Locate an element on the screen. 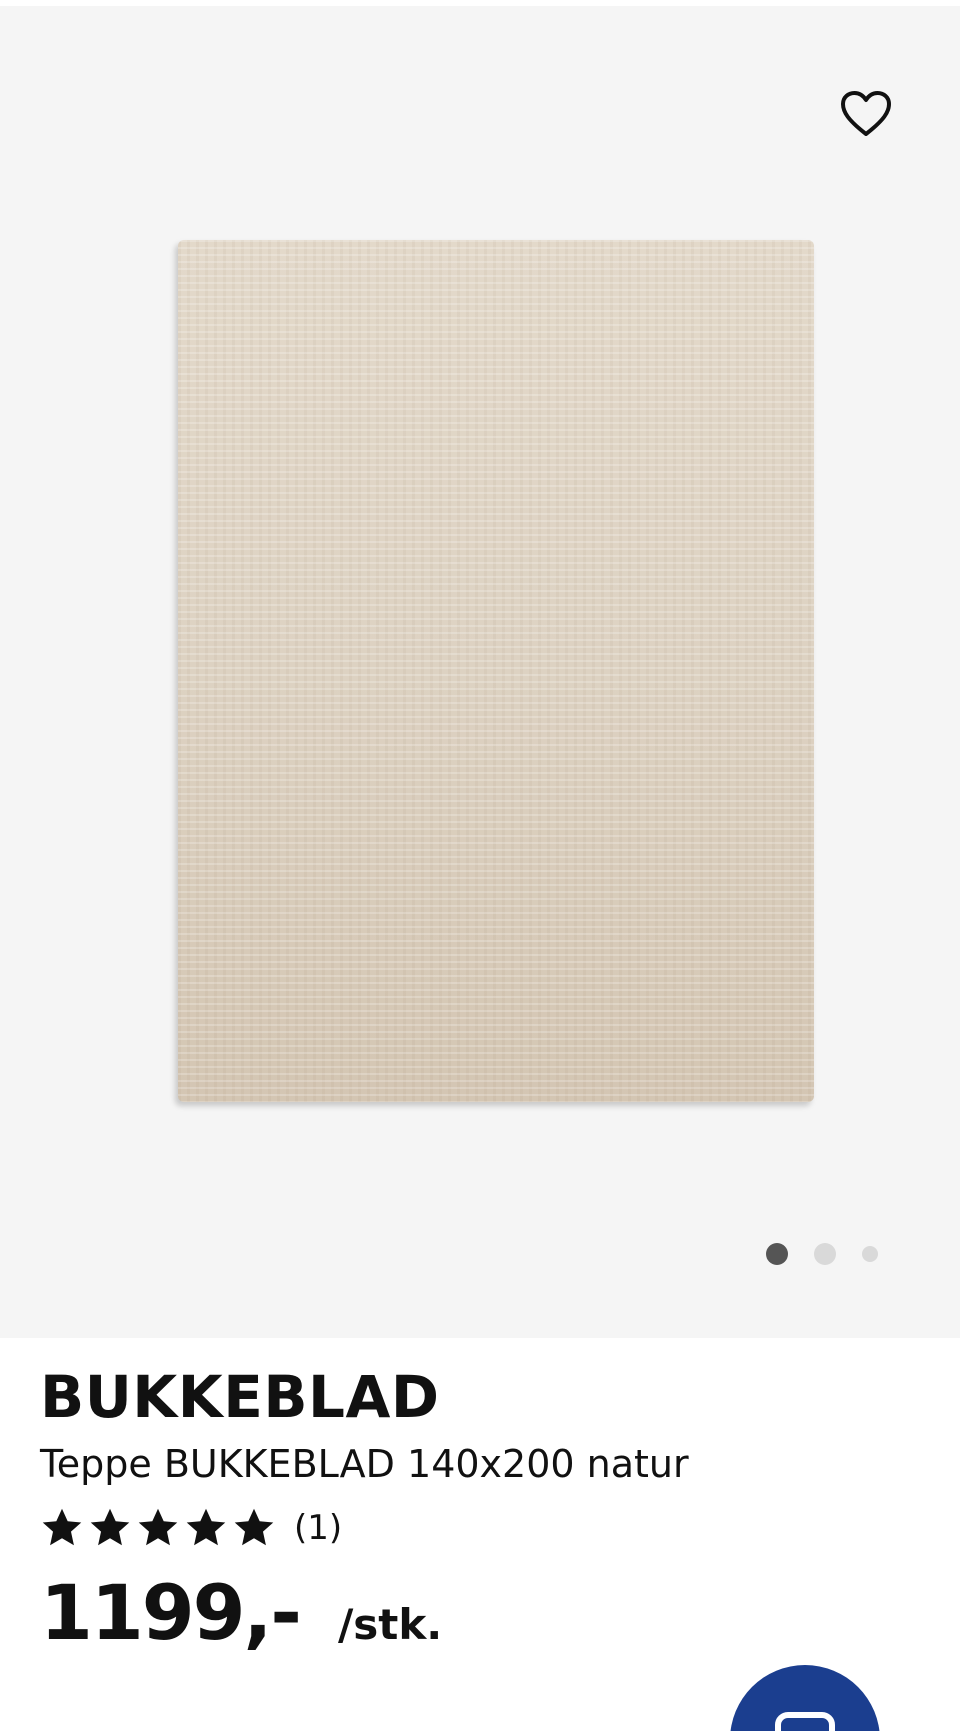 The height and width of the screenshot is (1731, 960). image-pagination is located at coordinates (822, 1254).